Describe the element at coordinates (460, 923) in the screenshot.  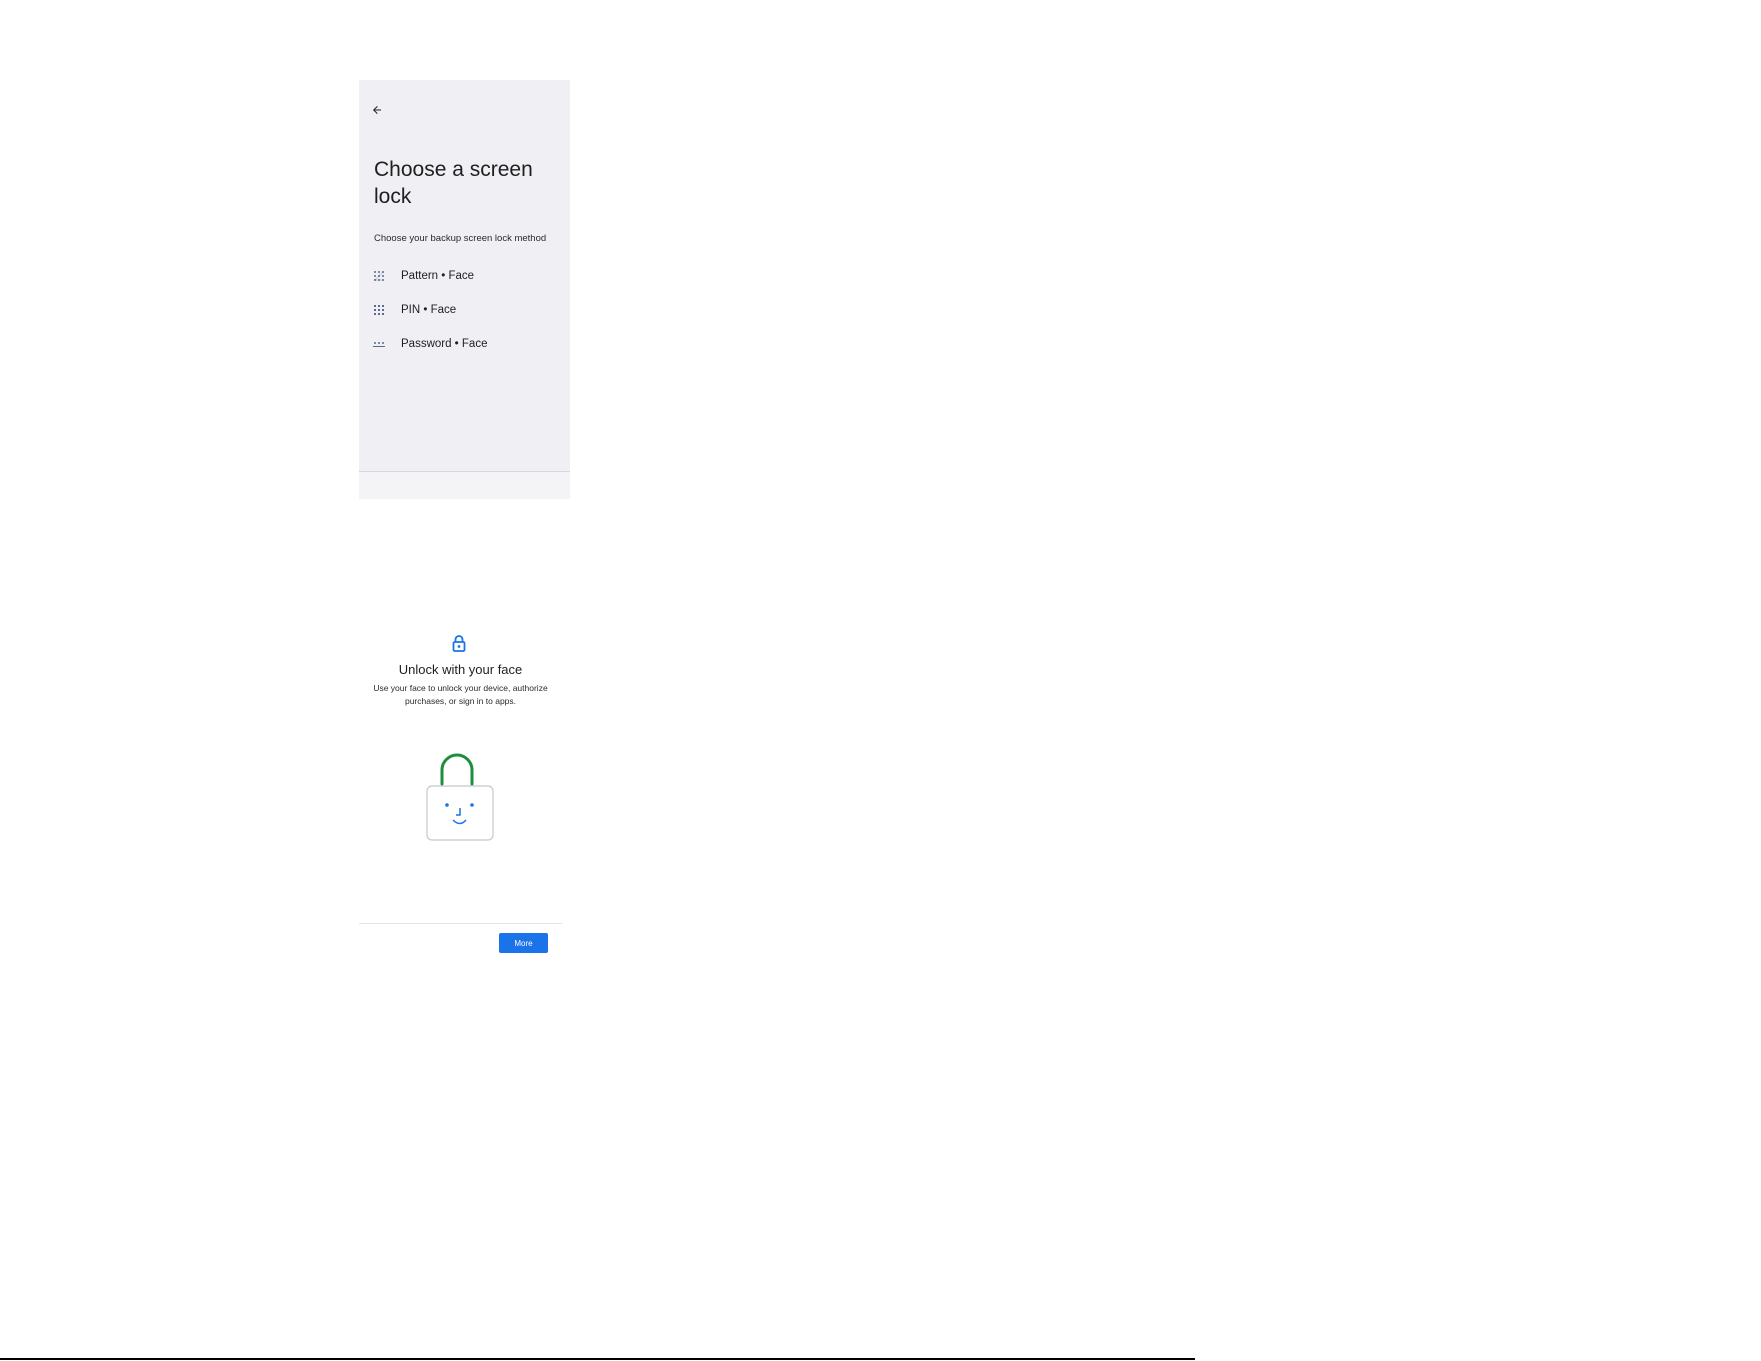
I see `divider` at that location.